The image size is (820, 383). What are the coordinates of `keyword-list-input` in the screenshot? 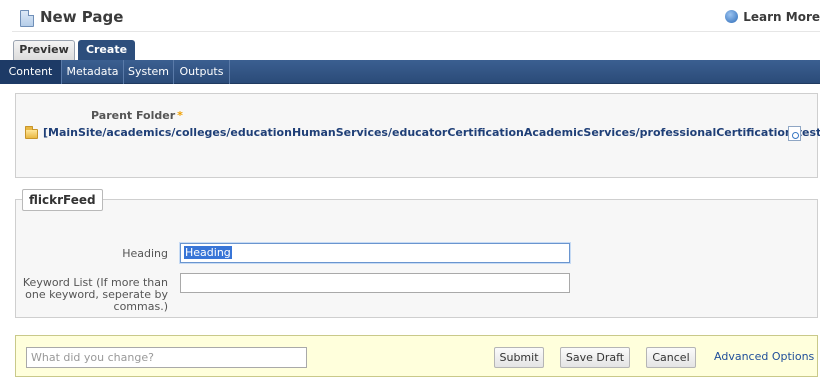 It's located at (375, 283).